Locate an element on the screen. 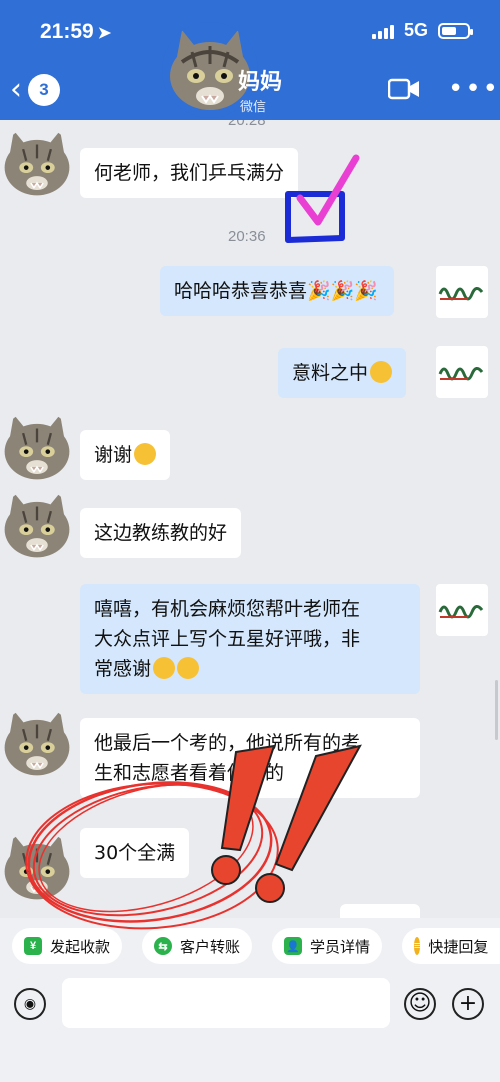  message-input is located at coordinates (226, 1003).